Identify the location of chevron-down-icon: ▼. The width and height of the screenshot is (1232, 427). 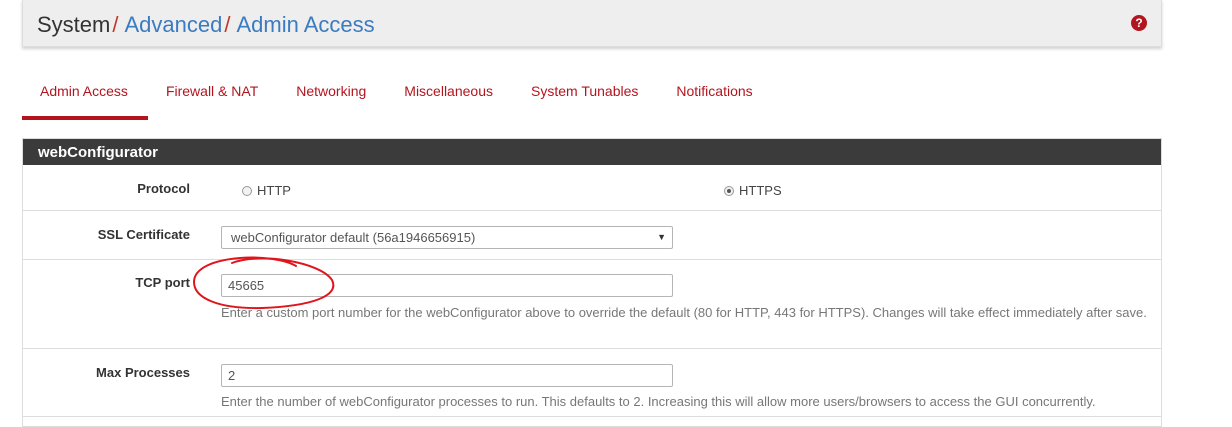
(661, 237).